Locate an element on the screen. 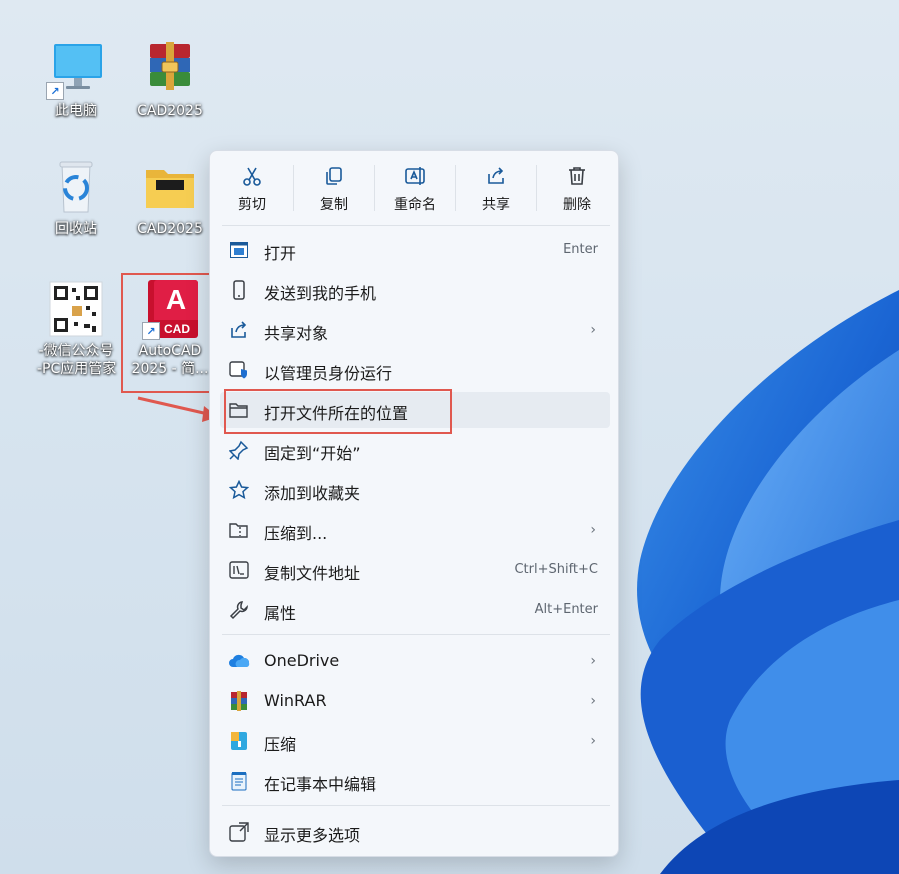  copy-path-icon is located at coordinates (239, 570).